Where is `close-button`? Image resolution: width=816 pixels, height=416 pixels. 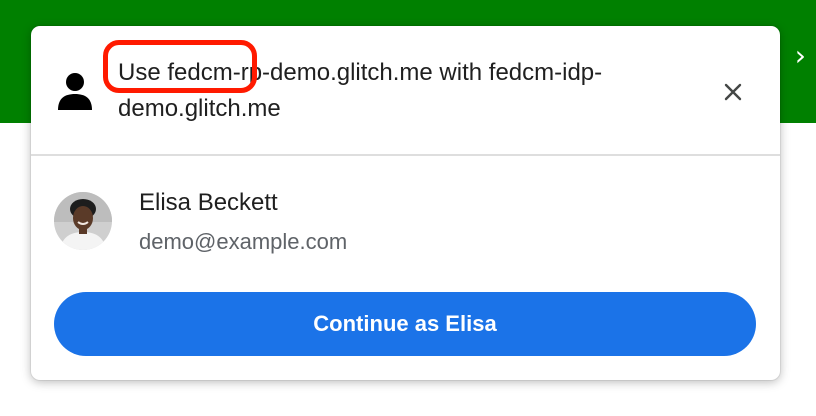 close-button is located at coordinates (733, 94).